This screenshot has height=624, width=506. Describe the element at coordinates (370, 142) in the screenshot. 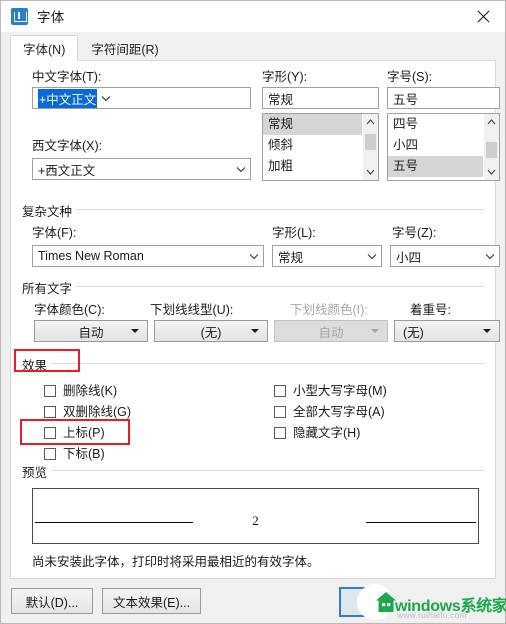

I see `font-style-scroll-thumb` at that location.